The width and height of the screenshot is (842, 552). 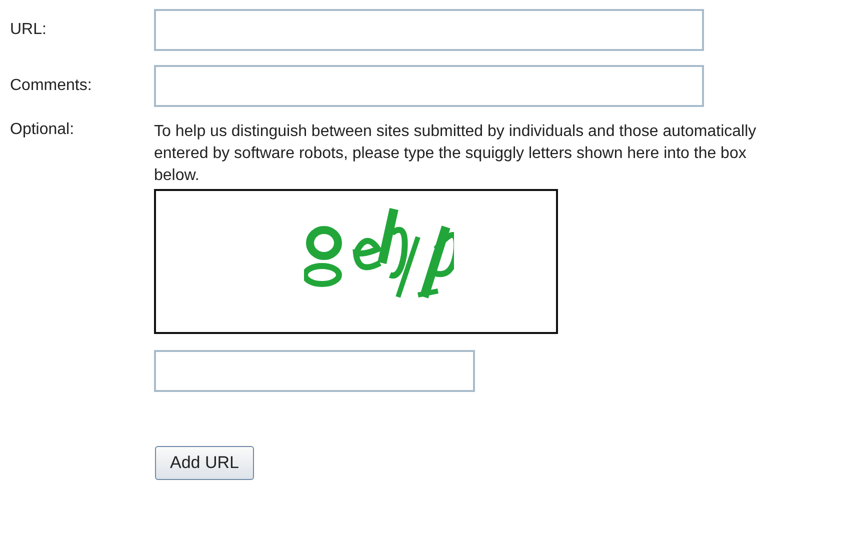 I want to click on add-url-button: Add URL, so click(x=204, y=463).